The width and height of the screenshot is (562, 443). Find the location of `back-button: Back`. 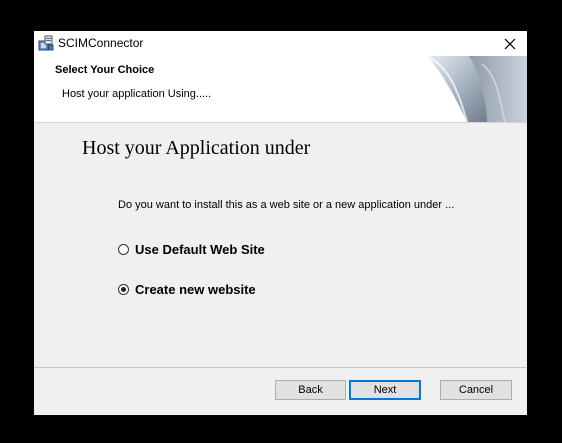

back-button: Back is located at coordinates (310, 390).